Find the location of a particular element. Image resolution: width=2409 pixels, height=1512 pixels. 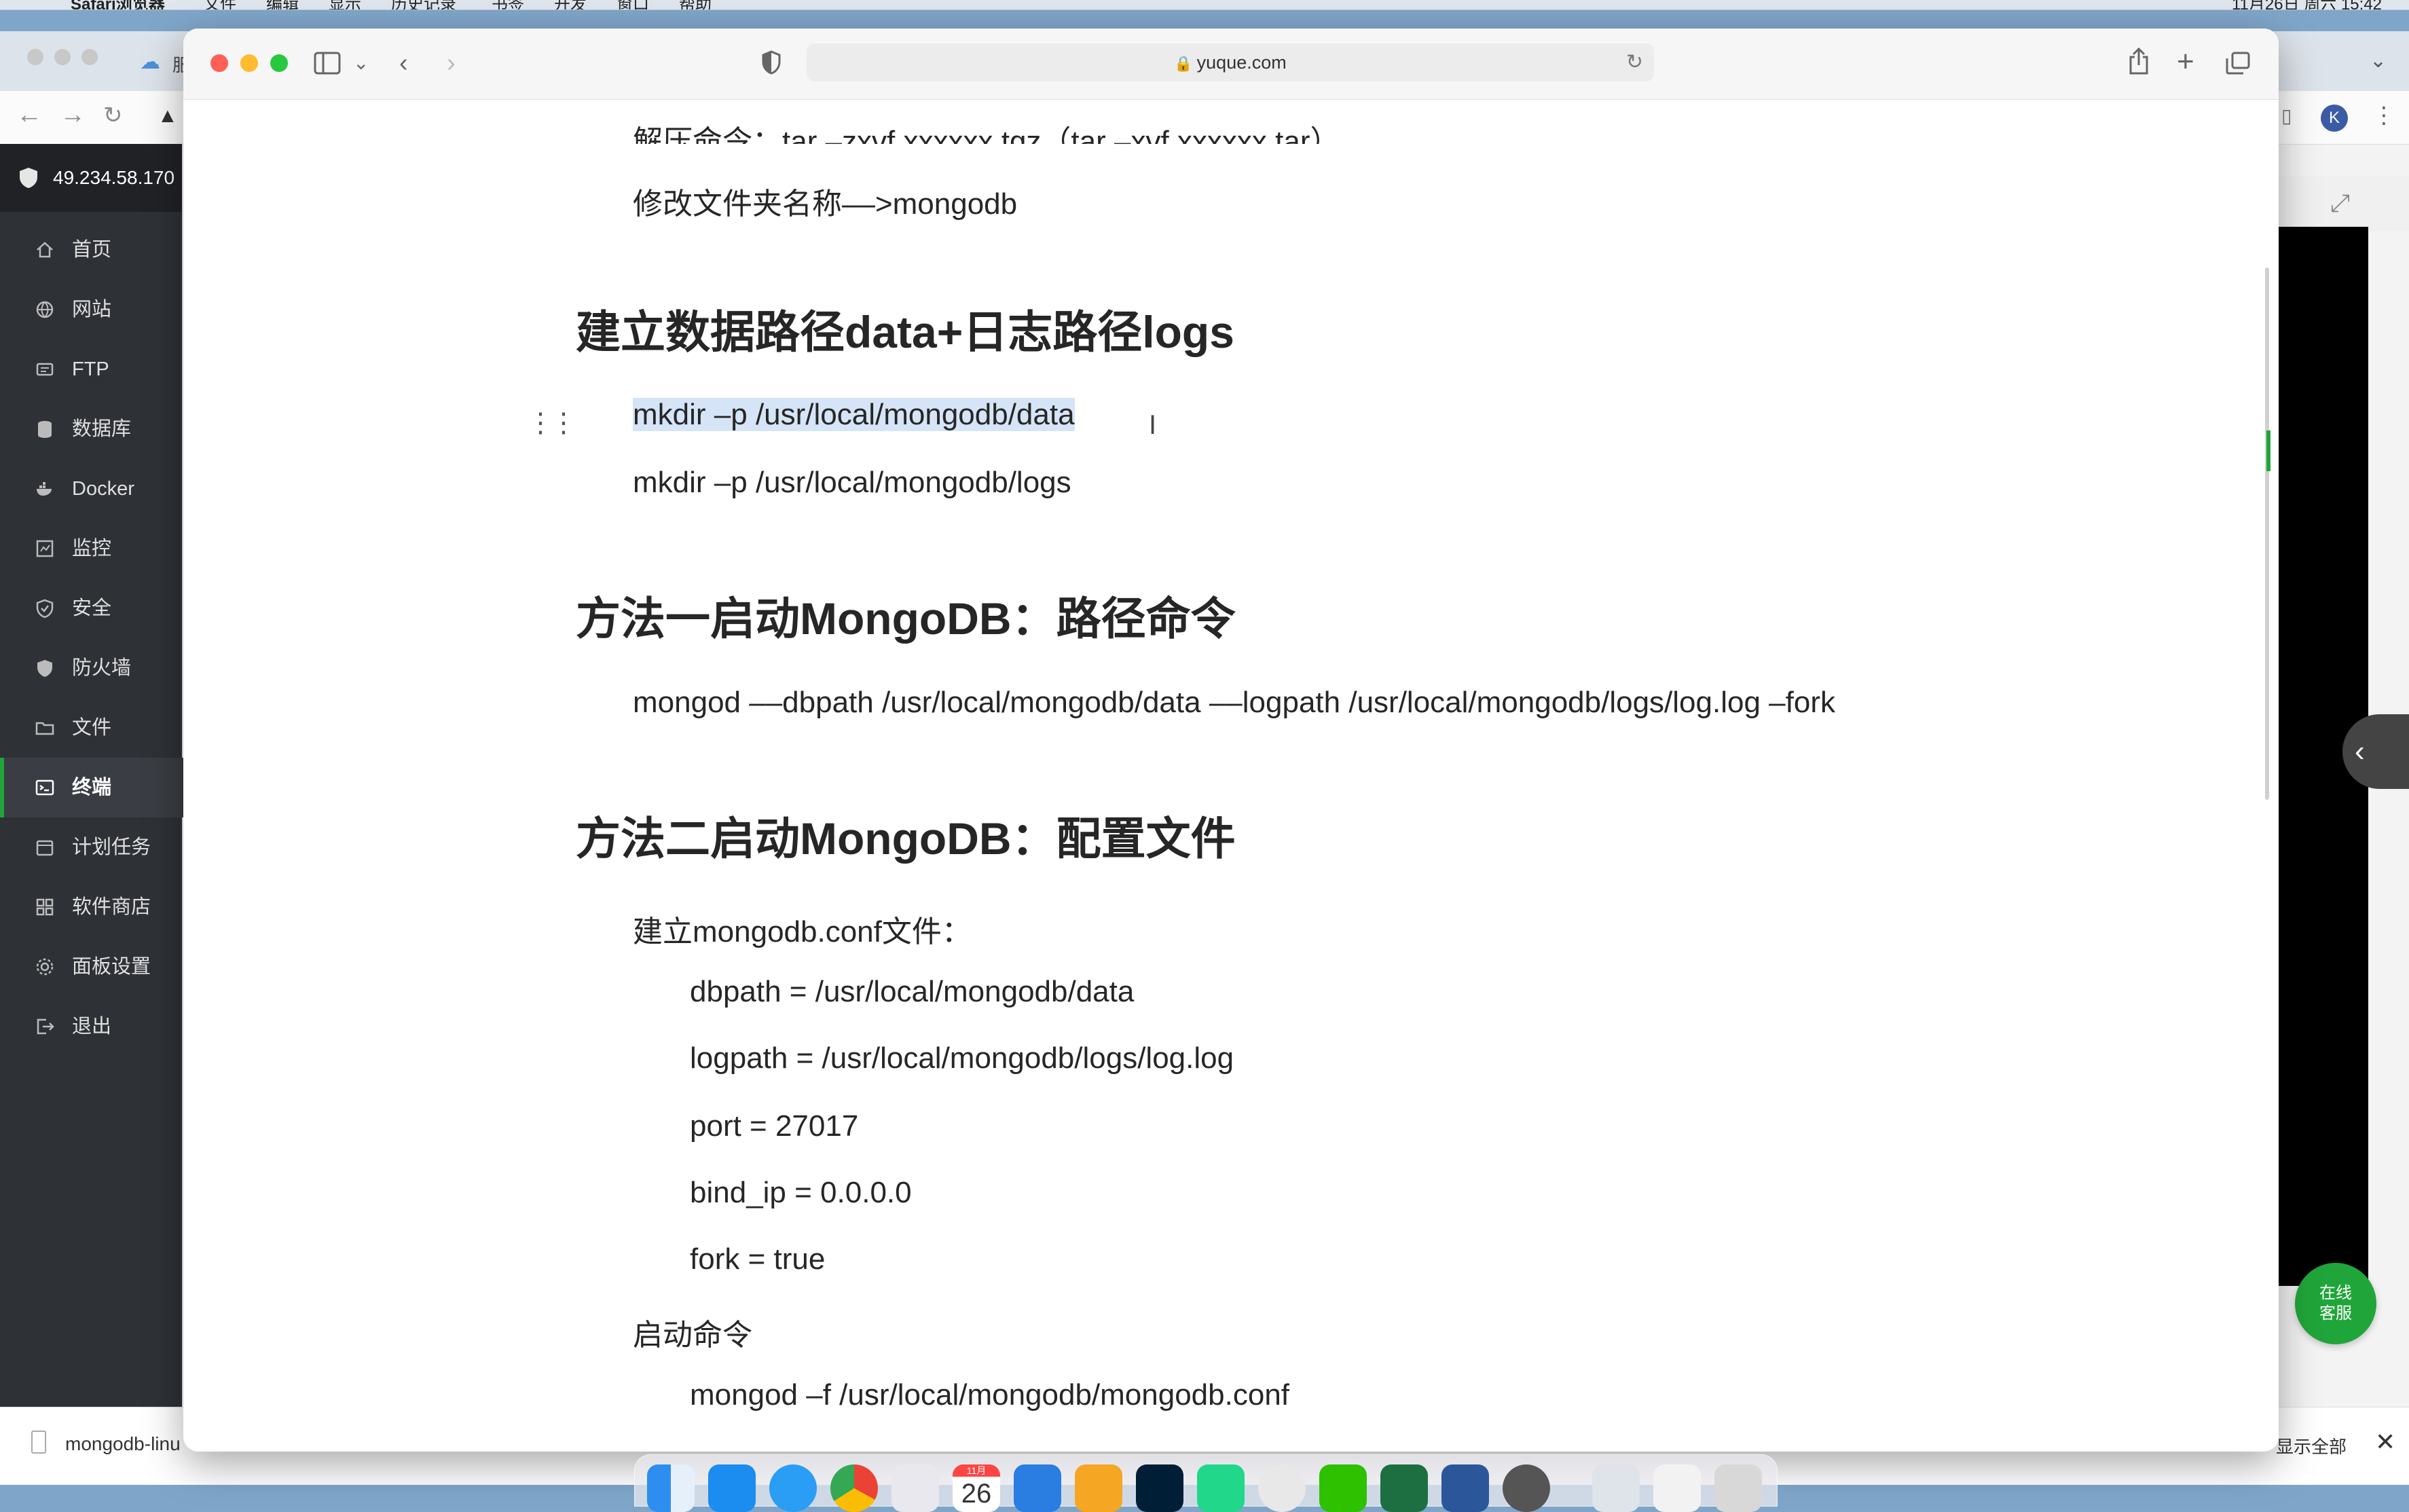

sidebar-item-website: 网站 is located at coordinates (91, 309).